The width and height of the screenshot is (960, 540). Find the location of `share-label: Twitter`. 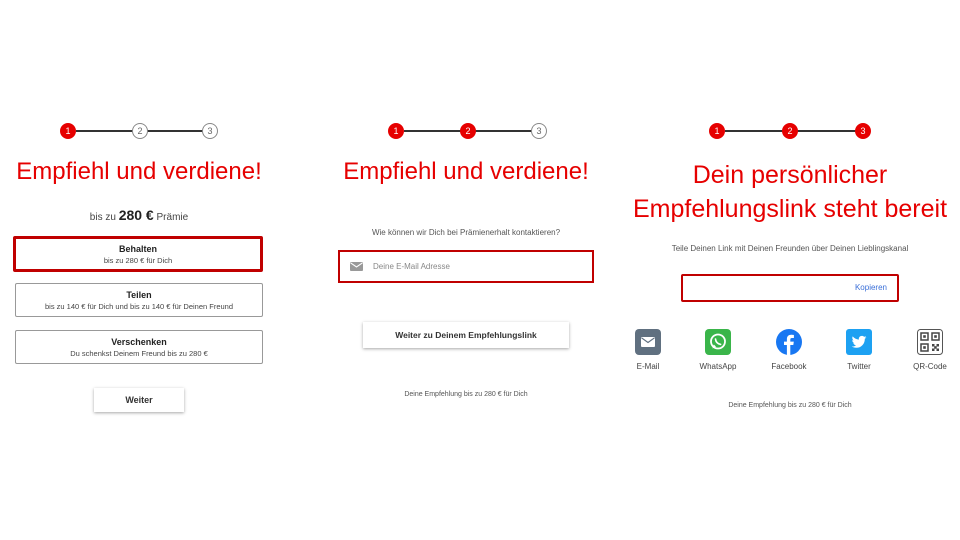

share-label: Twitter is located at coordinates (859, 366).